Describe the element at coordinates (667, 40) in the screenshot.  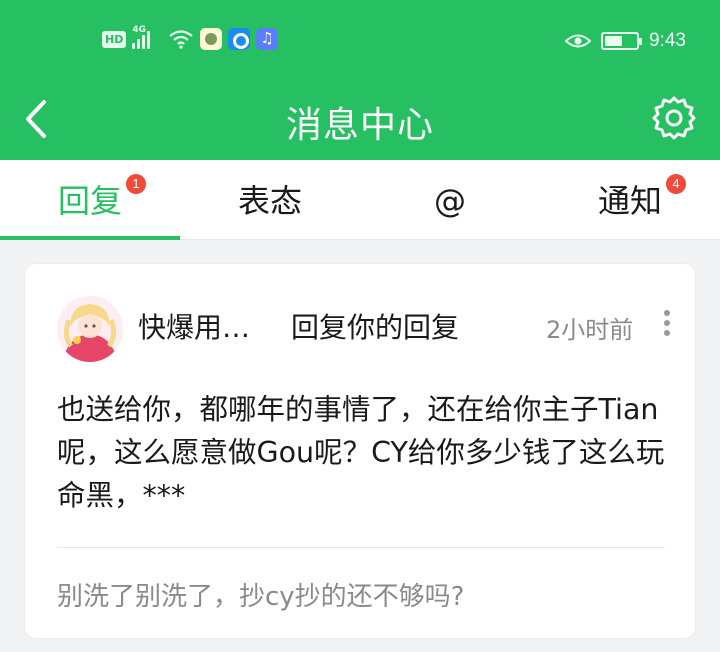
I see `clock: 9:43` at that location.